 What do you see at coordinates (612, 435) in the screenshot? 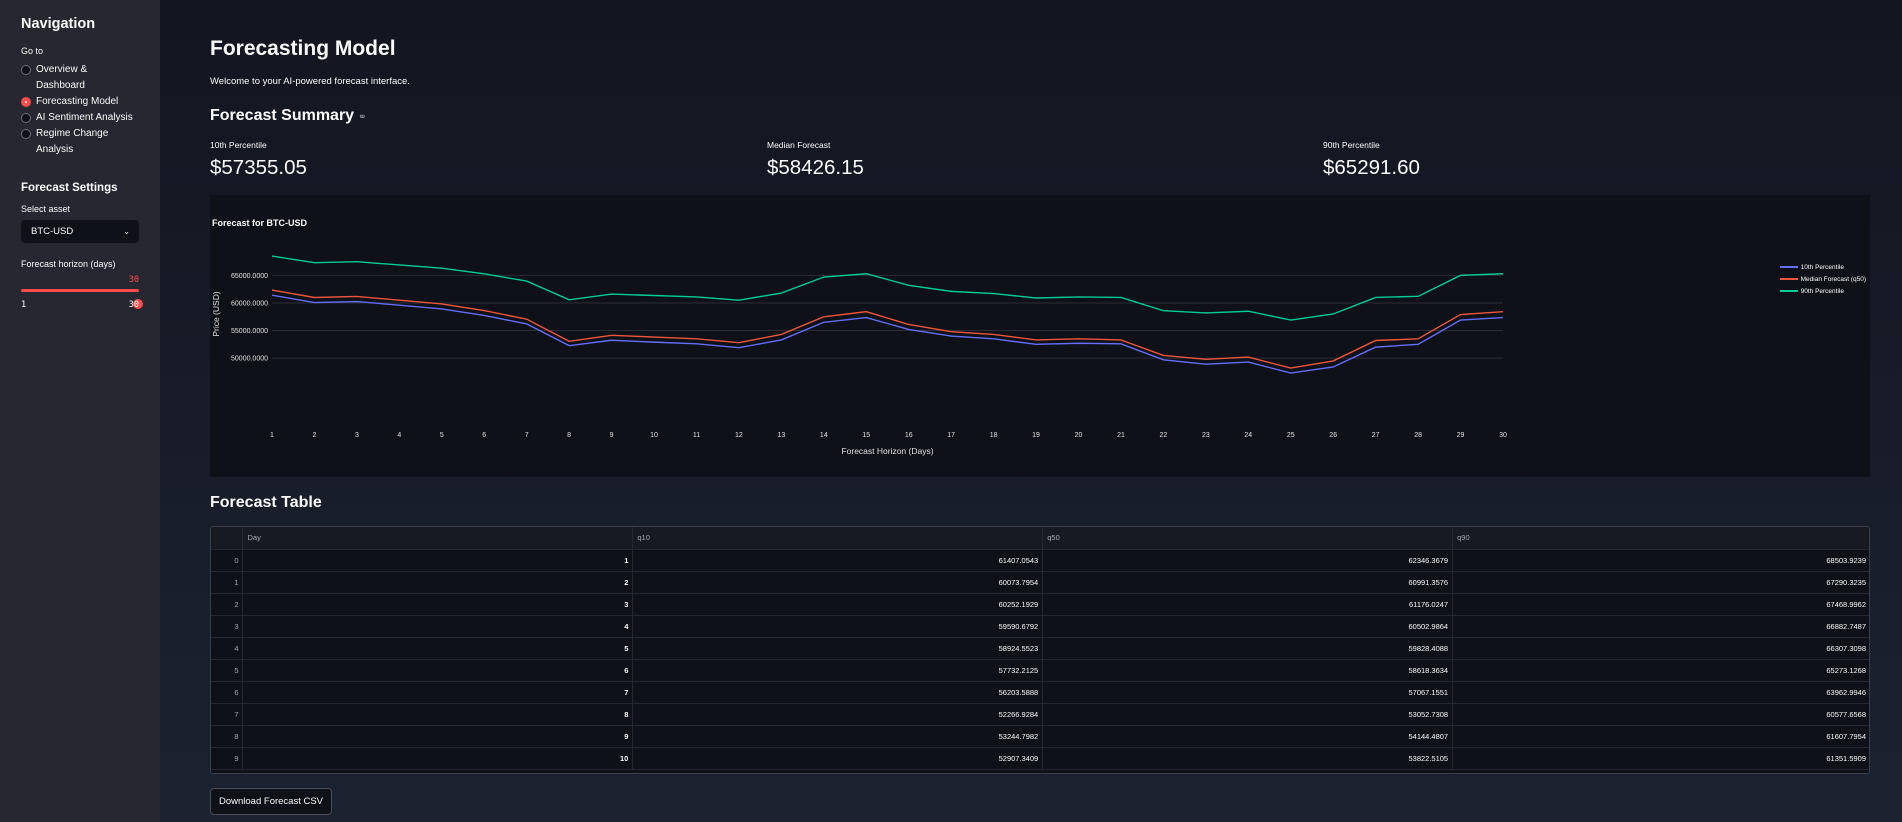
I see `x-tick-label: 9` at bounding box center [612, 435].